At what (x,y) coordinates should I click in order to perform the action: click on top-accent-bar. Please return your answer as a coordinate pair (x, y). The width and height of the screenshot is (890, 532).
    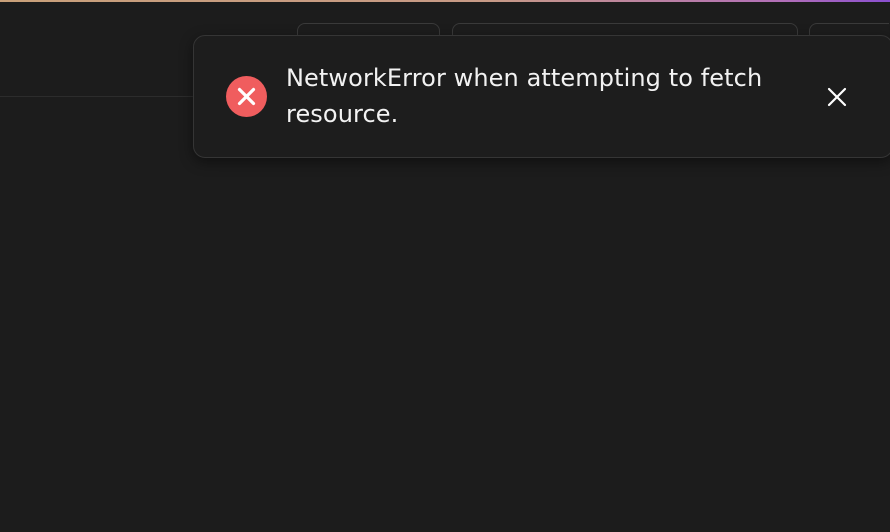
    Looking at the image, I should click on (445, 1).